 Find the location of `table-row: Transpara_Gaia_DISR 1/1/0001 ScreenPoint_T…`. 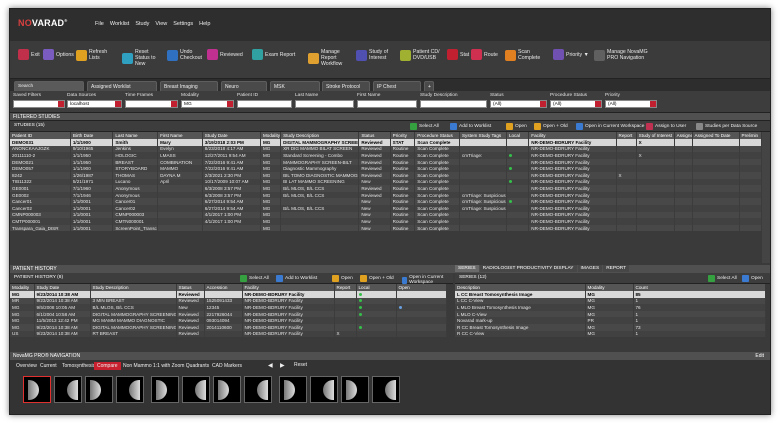

table-row: Transpara_Gaia_DISR 1/1/0001 ScreenPoint_T… is located at coordinates (386, 228).